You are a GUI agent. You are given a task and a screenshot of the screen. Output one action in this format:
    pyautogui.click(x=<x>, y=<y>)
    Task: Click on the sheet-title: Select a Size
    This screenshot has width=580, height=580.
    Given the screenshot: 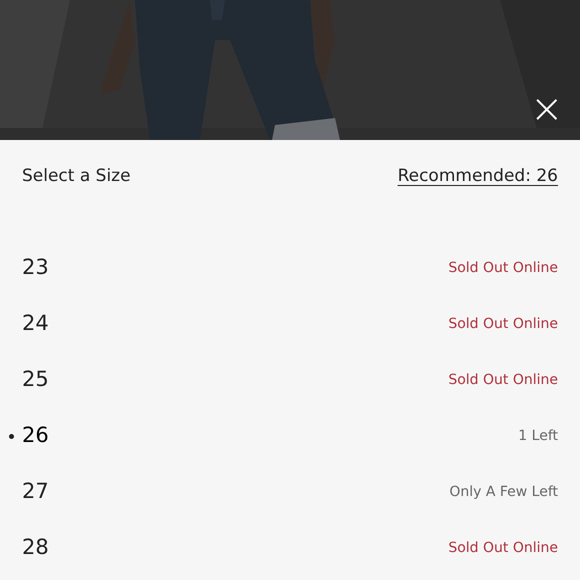 What is the action you would take?
    pyautogui.click(x=76, y=176)
    